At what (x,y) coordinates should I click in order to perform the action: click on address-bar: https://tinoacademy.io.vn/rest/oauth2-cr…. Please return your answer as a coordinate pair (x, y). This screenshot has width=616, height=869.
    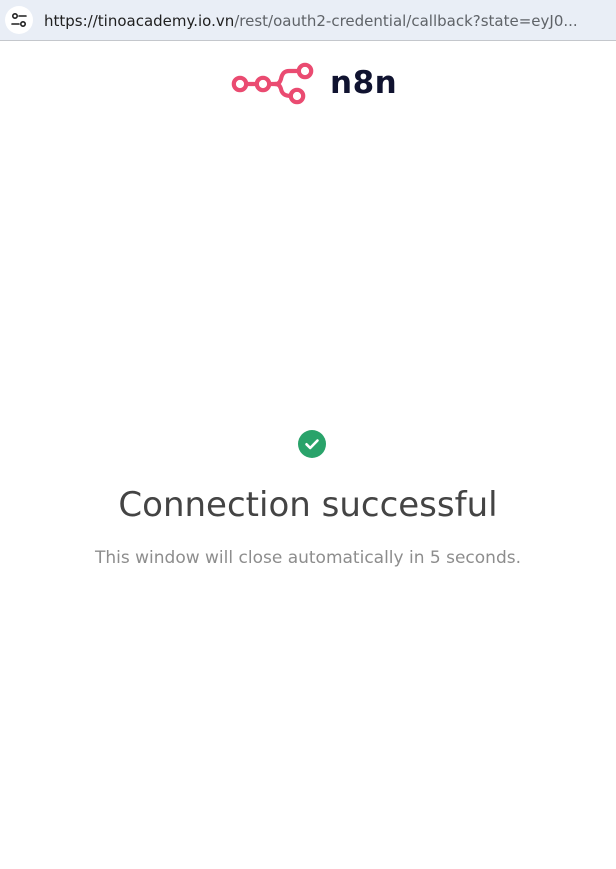
    Looking at the image, I should click on (308, 20).